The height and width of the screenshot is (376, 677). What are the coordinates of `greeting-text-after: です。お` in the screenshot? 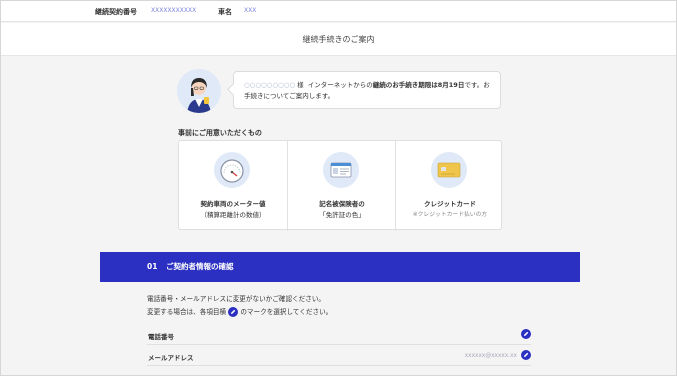 It's located at (477, 85).